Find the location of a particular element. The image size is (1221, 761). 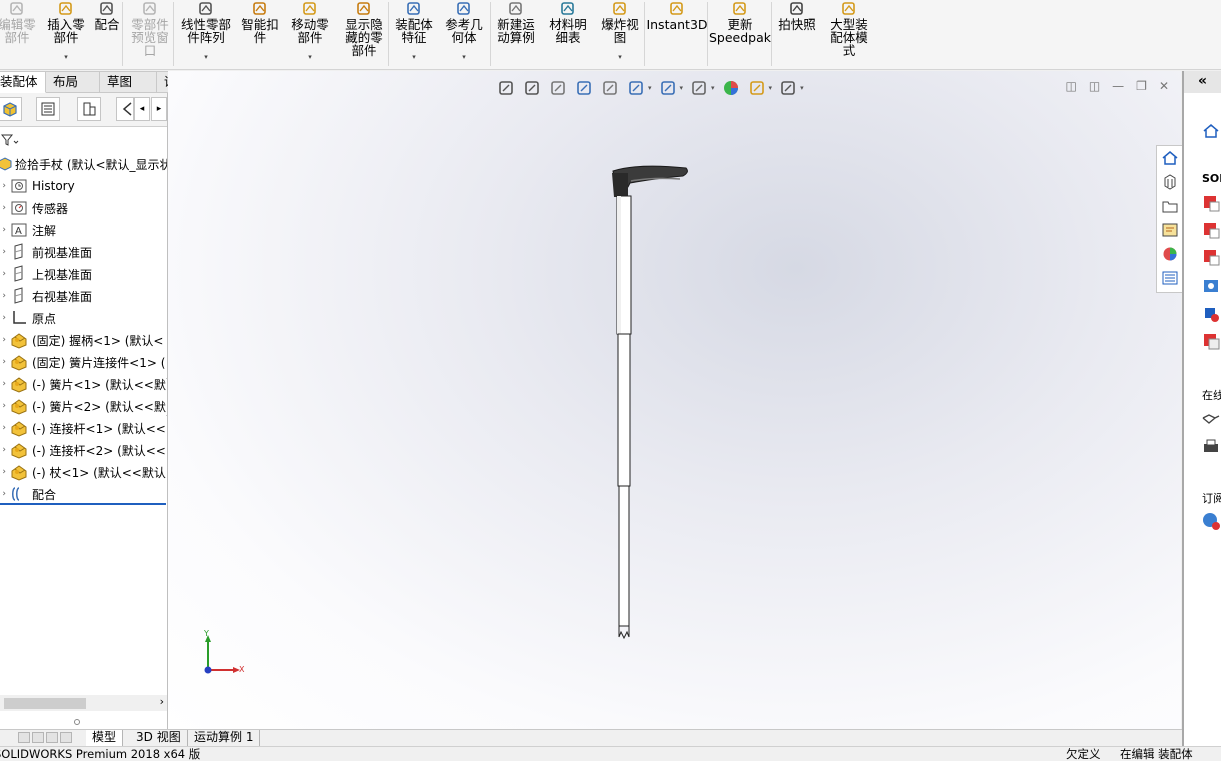

tab-scroll-left-icon: ◂ is located at coordinates (142, 109).